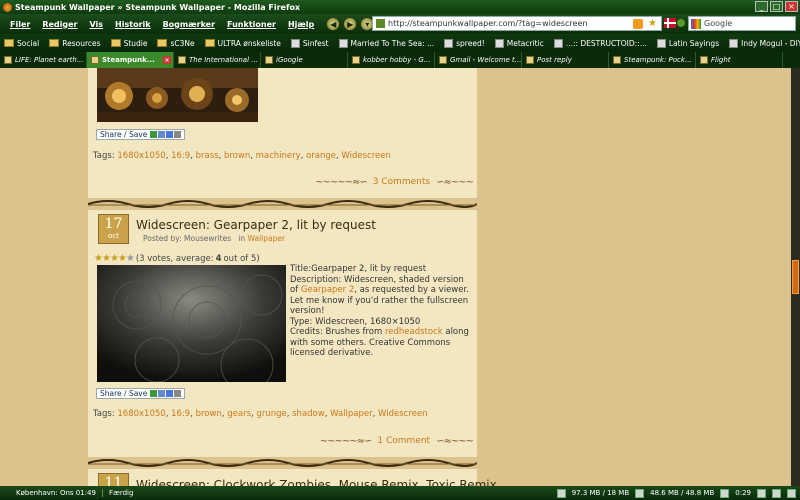 This screenshot has height=500, width=800. What do you see at coordinates (133, 24) in the screenshot?
I see `menu-history: Historik` at bounding box center [133, 24].